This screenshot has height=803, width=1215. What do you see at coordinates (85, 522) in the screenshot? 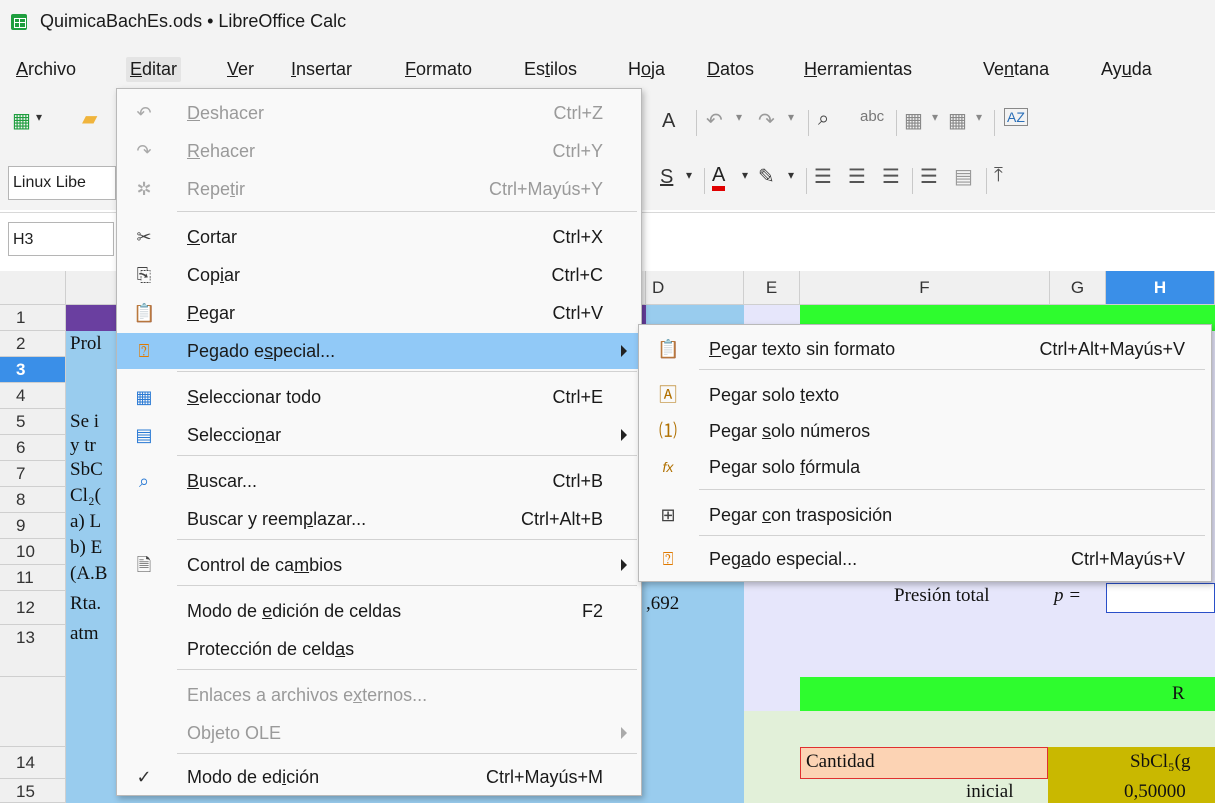
I see `cell-b9: a) L` at bounding box center [85, 522].